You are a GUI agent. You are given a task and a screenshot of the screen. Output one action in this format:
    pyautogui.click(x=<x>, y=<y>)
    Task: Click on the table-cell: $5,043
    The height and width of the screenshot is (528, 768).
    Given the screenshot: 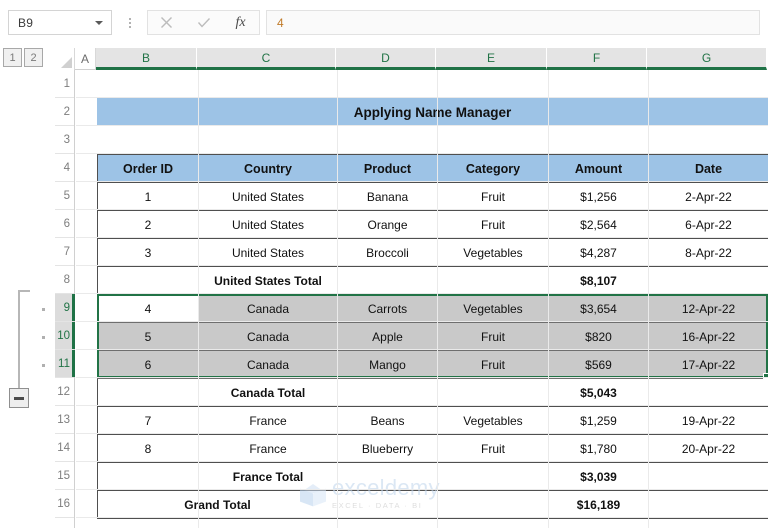 What is the action you would take?
    pyautogui.click(x=598, y=392)
    